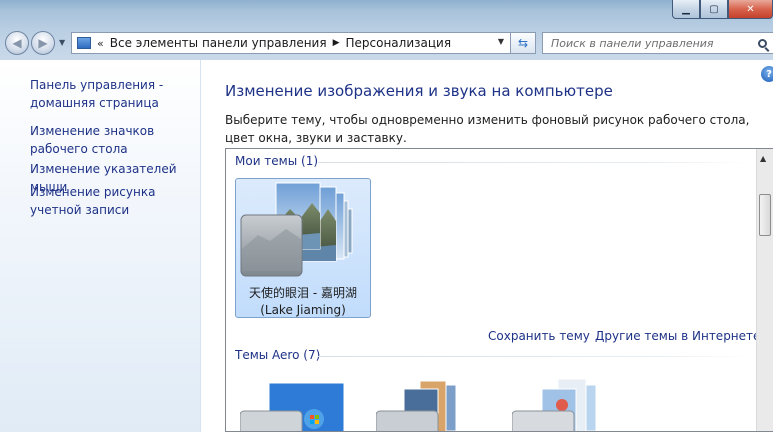  Describe the element at coordinates (62, 42) in the screenshot. I see `recent-pages-dropdown: ▼` at that location.